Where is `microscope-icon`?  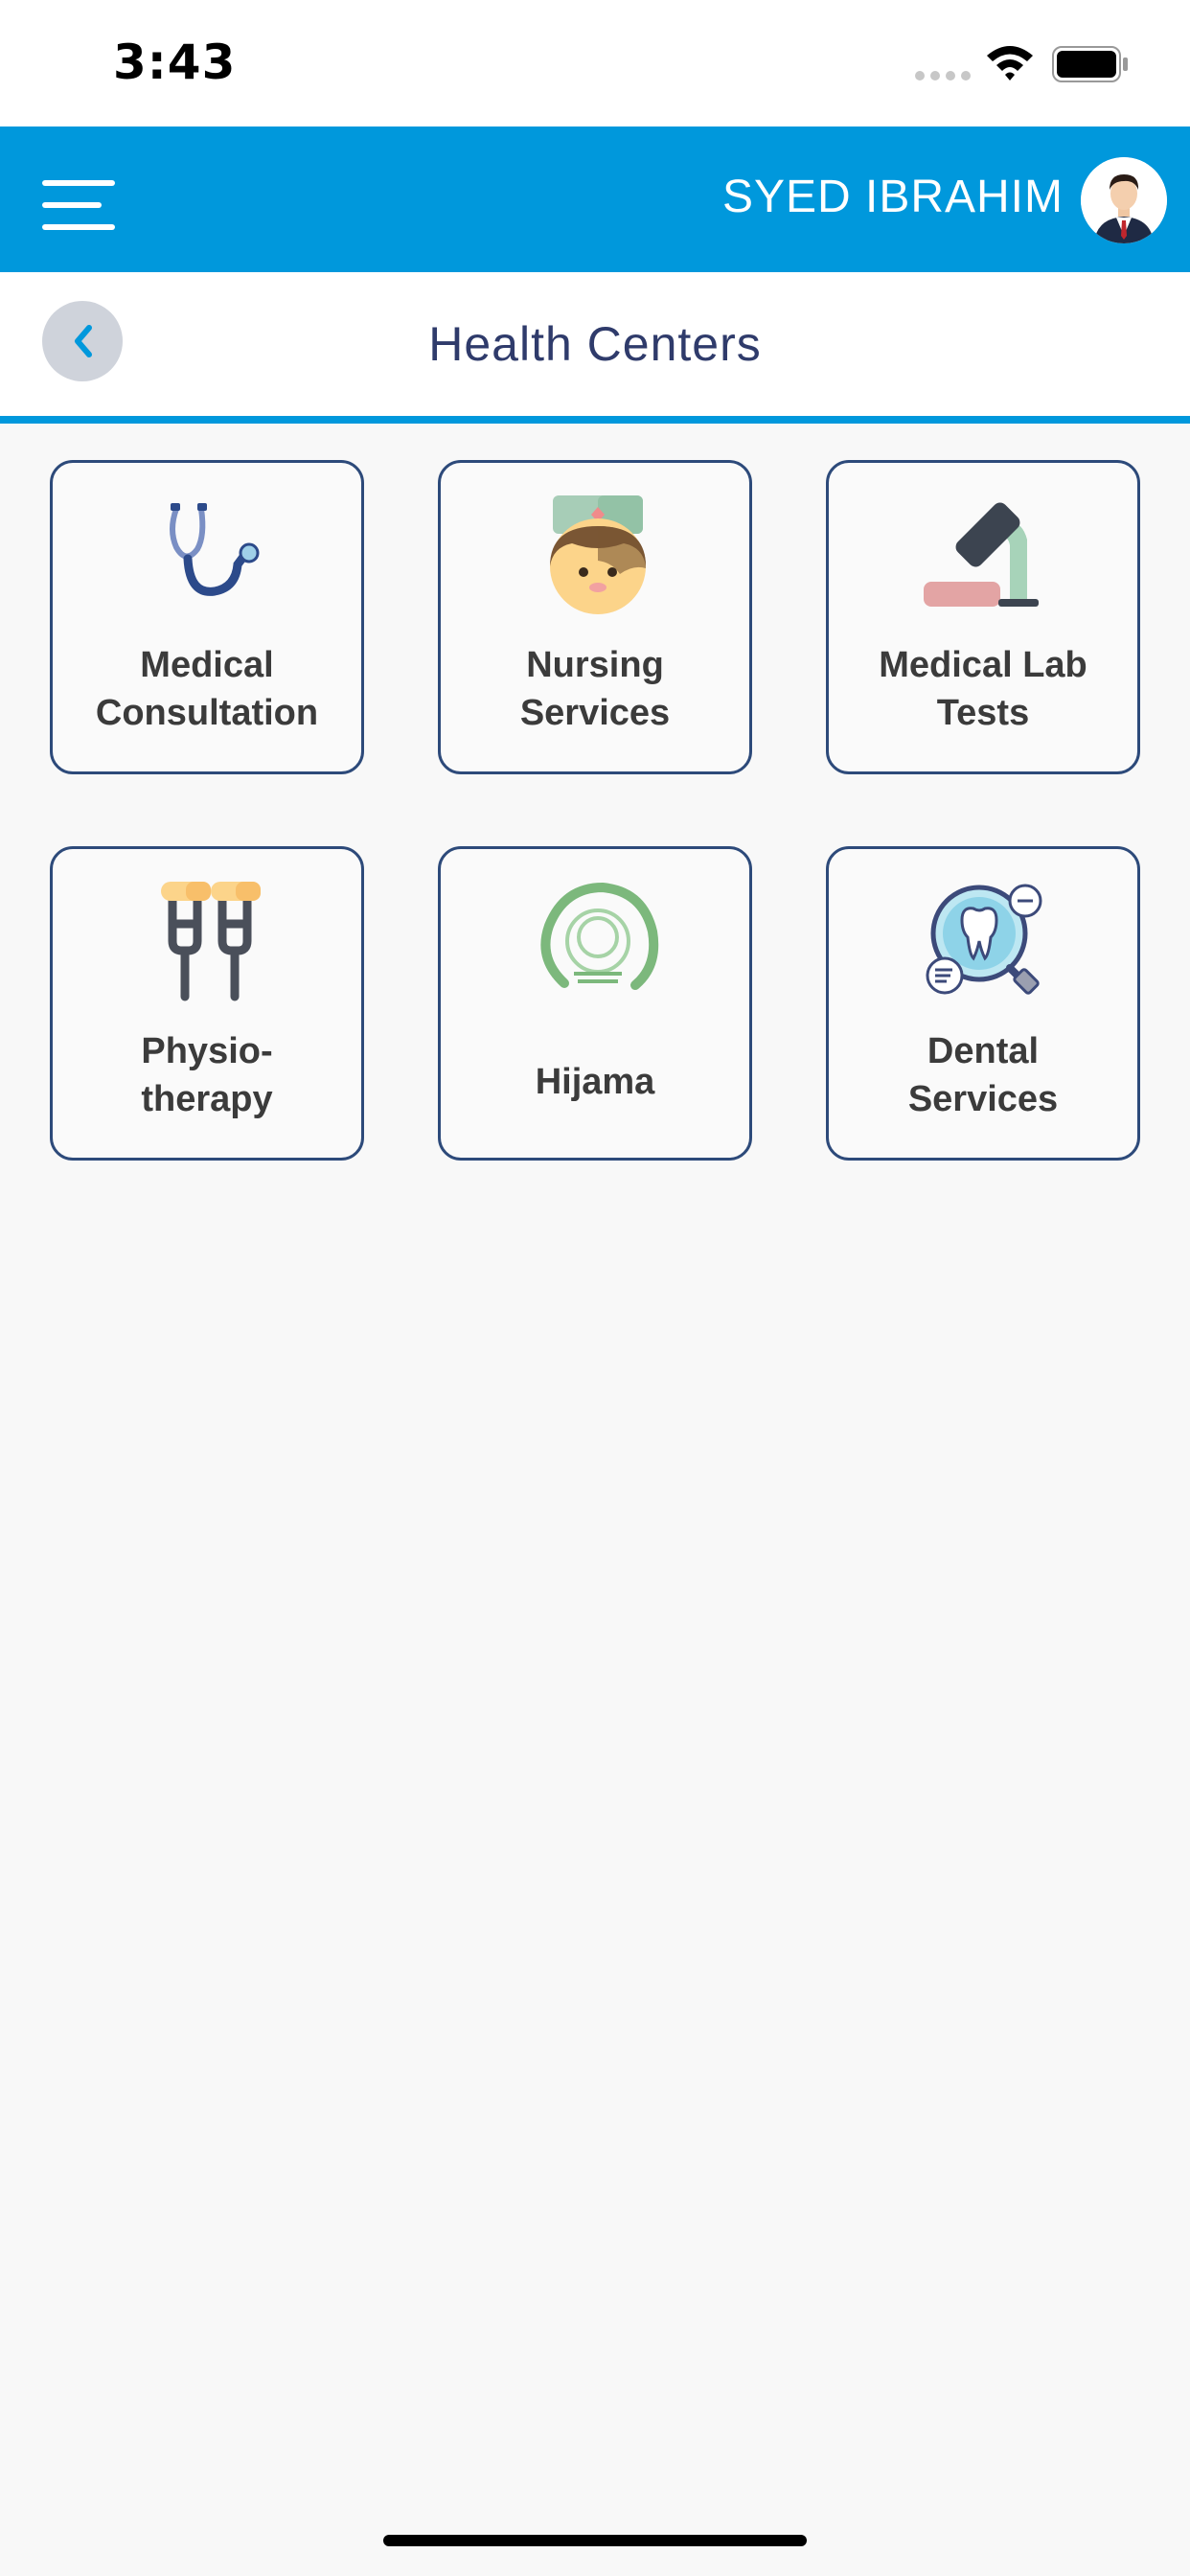 microscope-icon is located at coordinates (982, 554).